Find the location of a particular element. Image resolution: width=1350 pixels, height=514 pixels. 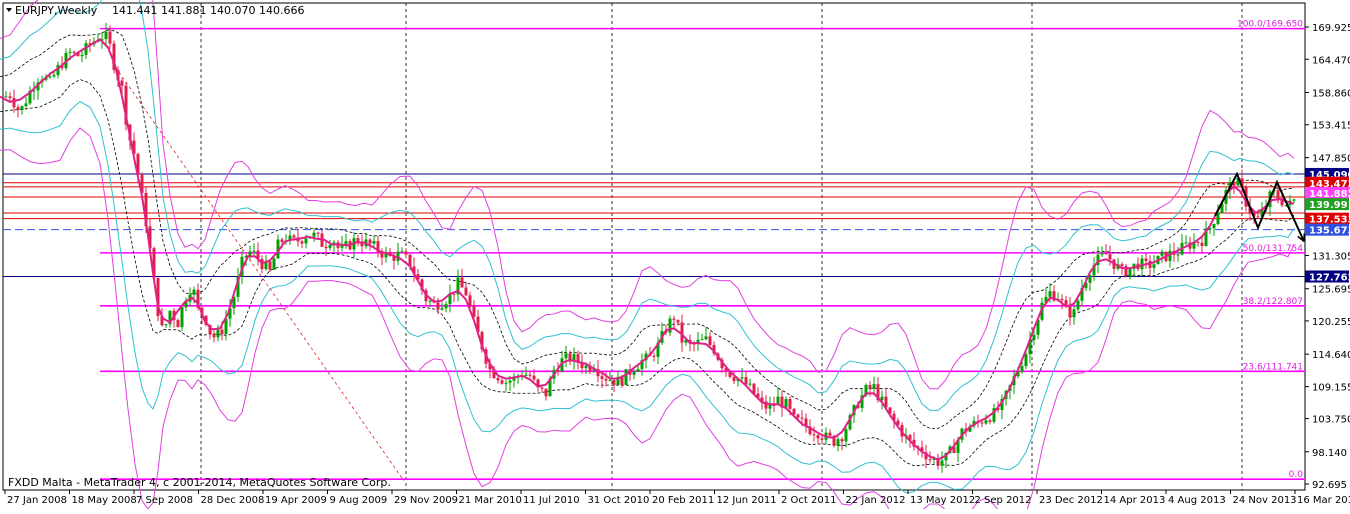

y-tick-label: 120.255 is located at coordinates (1331, 322).